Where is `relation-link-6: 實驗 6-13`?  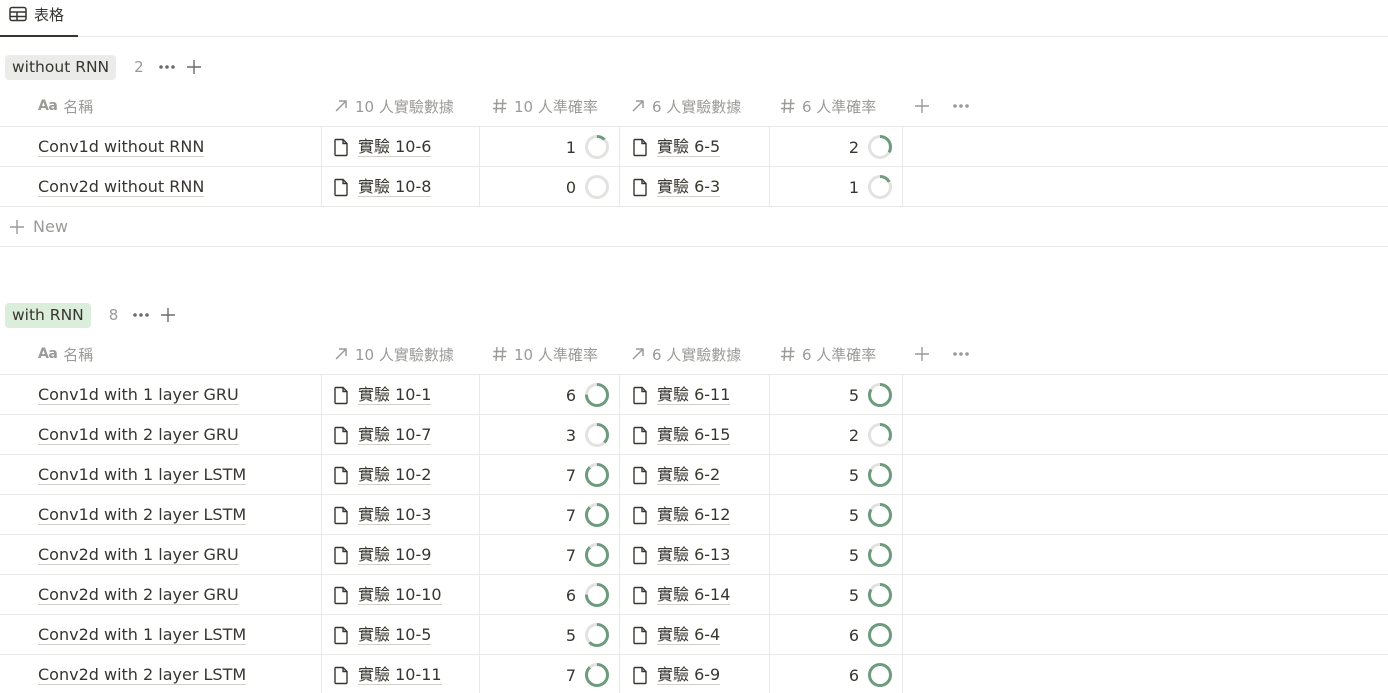 relation-link-6: 實驗 6-13 is located at coordinates (681, 555).